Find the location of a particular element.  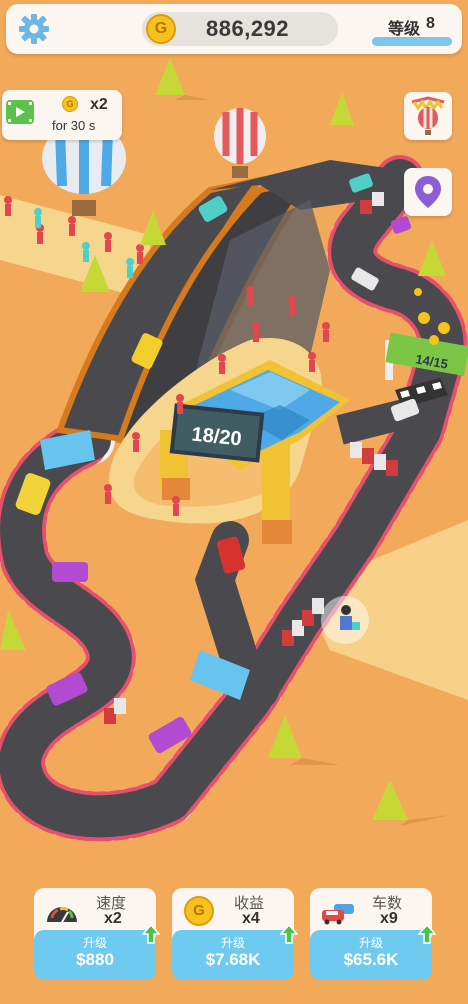

upgrade-price: $7.68K is located at coordinates (233, 959).